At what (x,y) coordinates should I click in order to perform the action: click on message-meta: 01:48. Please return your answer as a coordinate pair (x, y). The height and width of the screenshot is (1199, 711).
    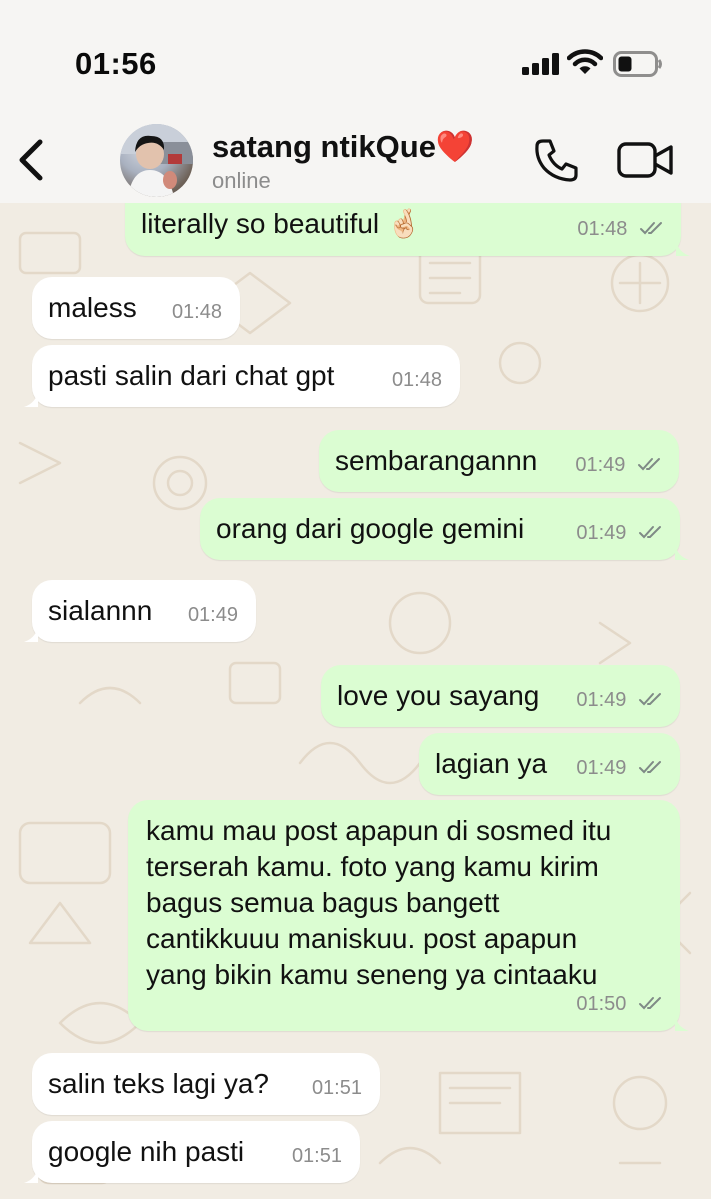
    Looking at the image, I should click on (622, 229).